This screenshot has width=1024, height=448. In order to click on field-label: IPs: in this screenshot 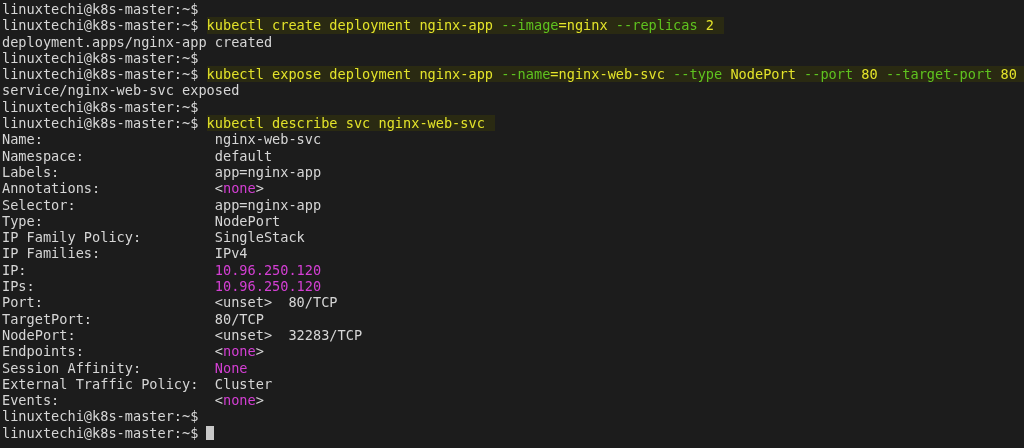, I will do `click(19, 286)`.